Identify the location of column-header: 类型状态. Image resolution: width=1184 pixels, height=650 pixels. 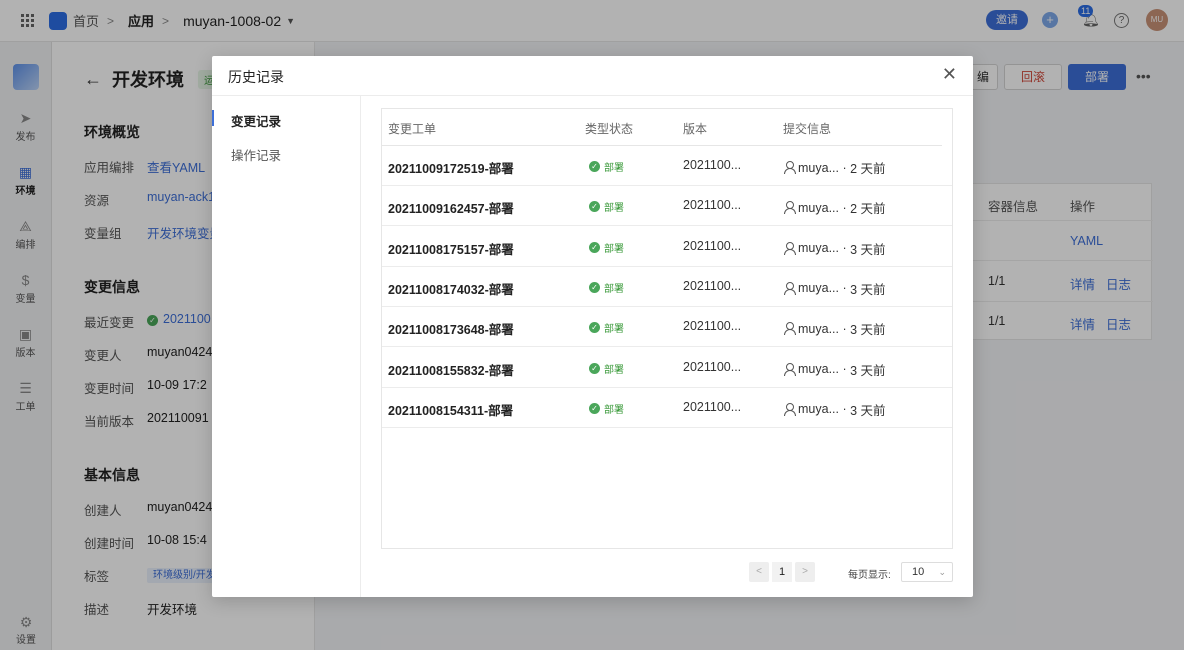
(609, 129).